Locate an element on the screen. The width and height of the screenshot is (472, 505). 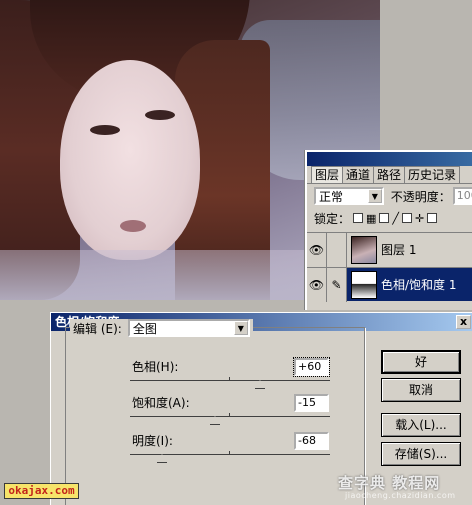
layer-name: 图层 1 is located at coordinates (399, 250).